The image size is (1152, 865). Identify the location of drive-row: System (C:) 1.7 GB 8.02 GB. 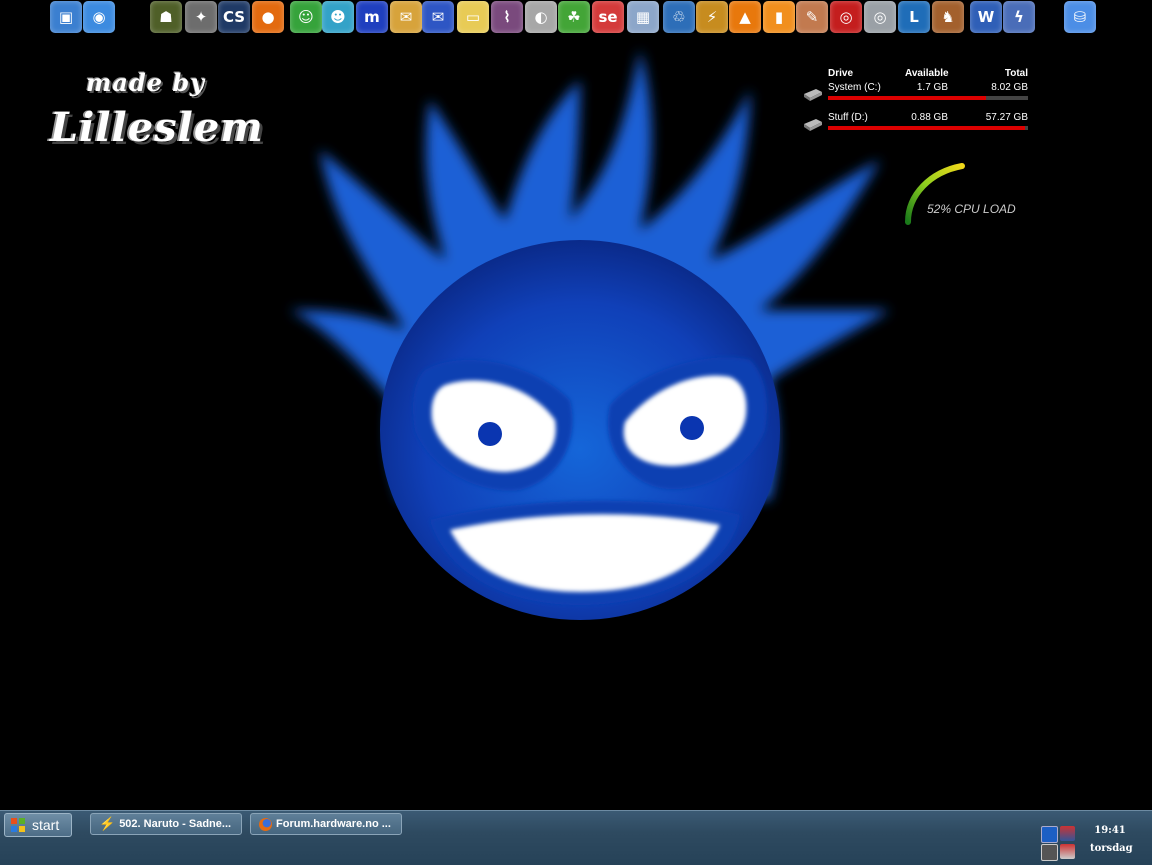
(916, 97).